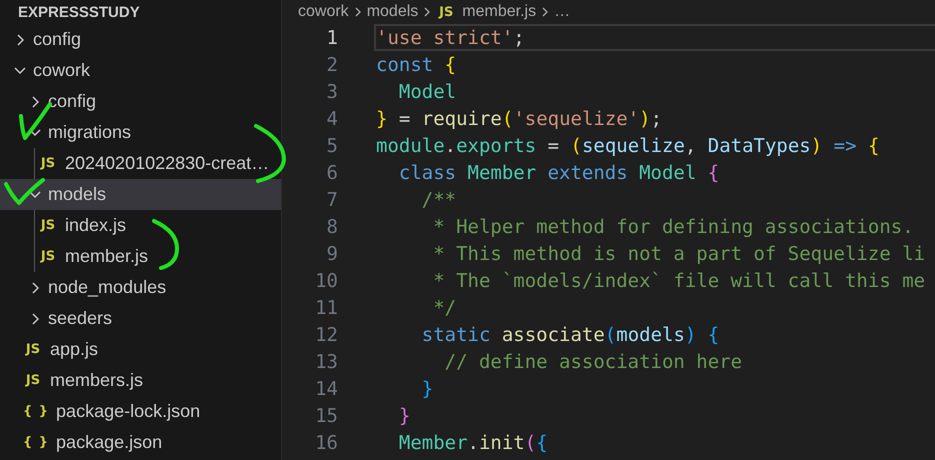 This screenshot has height=460, width=935. I want to click on file-item: JS index.js, so click(140, 225).